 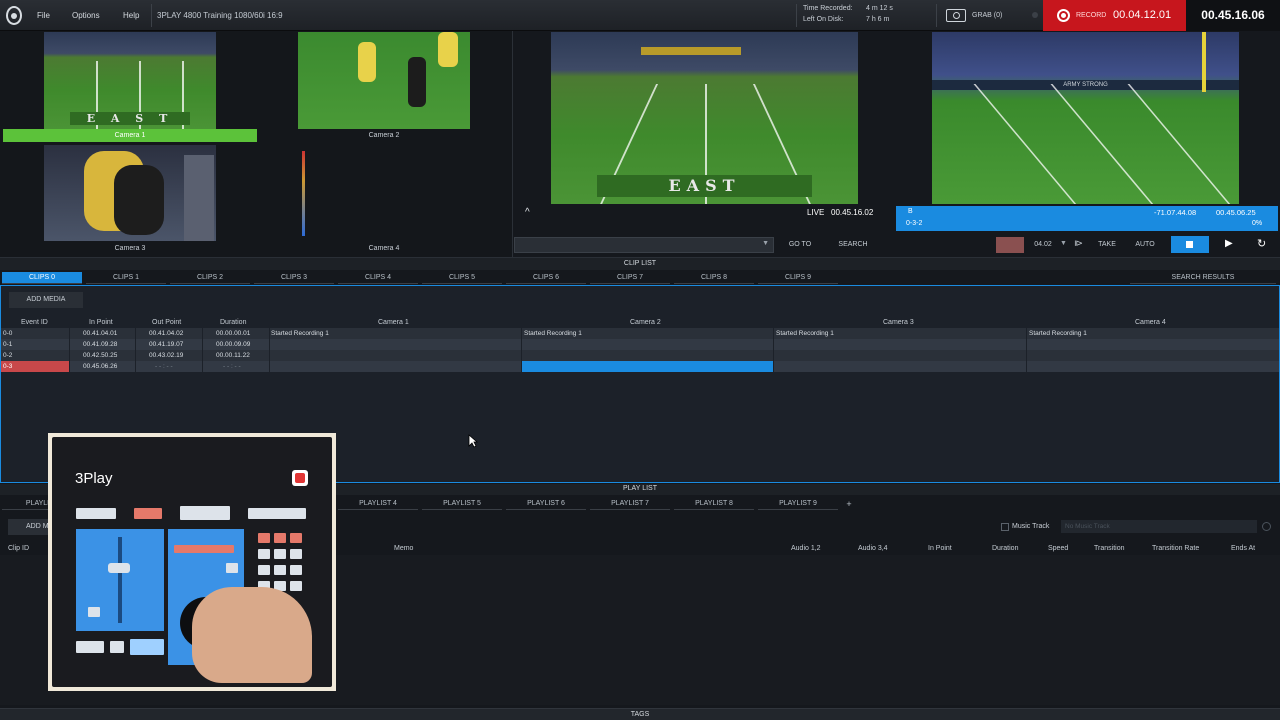 I want to click on record-button: RECORD 00.04.12.01, so click(x=1114, y=15).